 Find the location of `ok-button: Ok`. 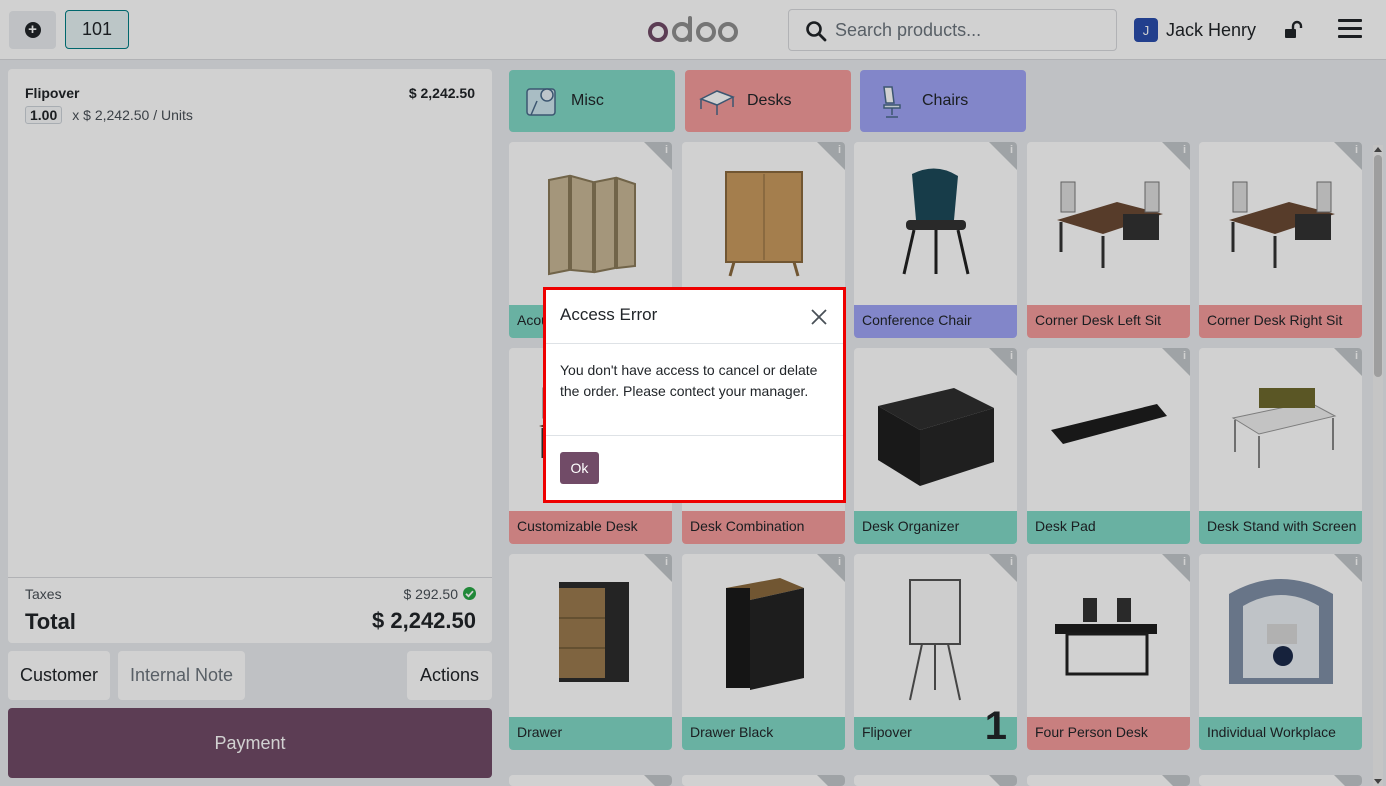

ok-button: Ok is located at coordinates (579, 468).